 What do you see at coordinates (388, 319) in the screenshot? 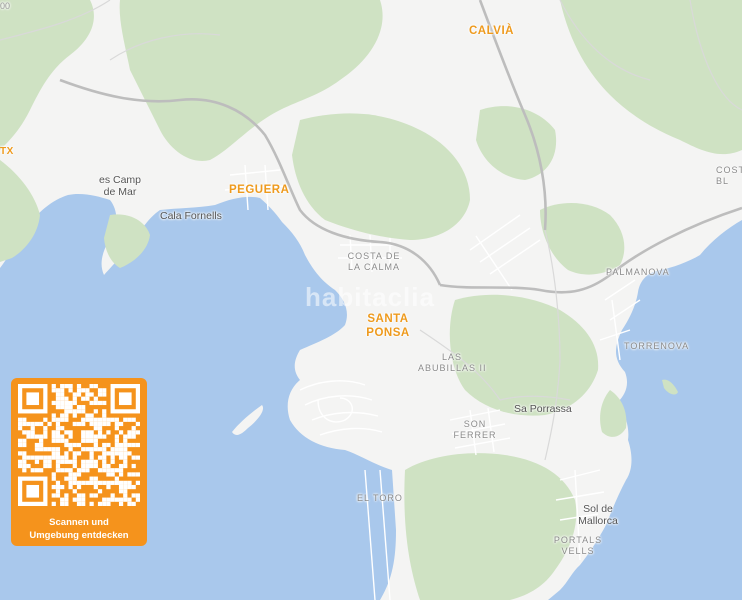
I see `label-santa-ponsa-line1: SANTA` at bounding box center [388, 319].